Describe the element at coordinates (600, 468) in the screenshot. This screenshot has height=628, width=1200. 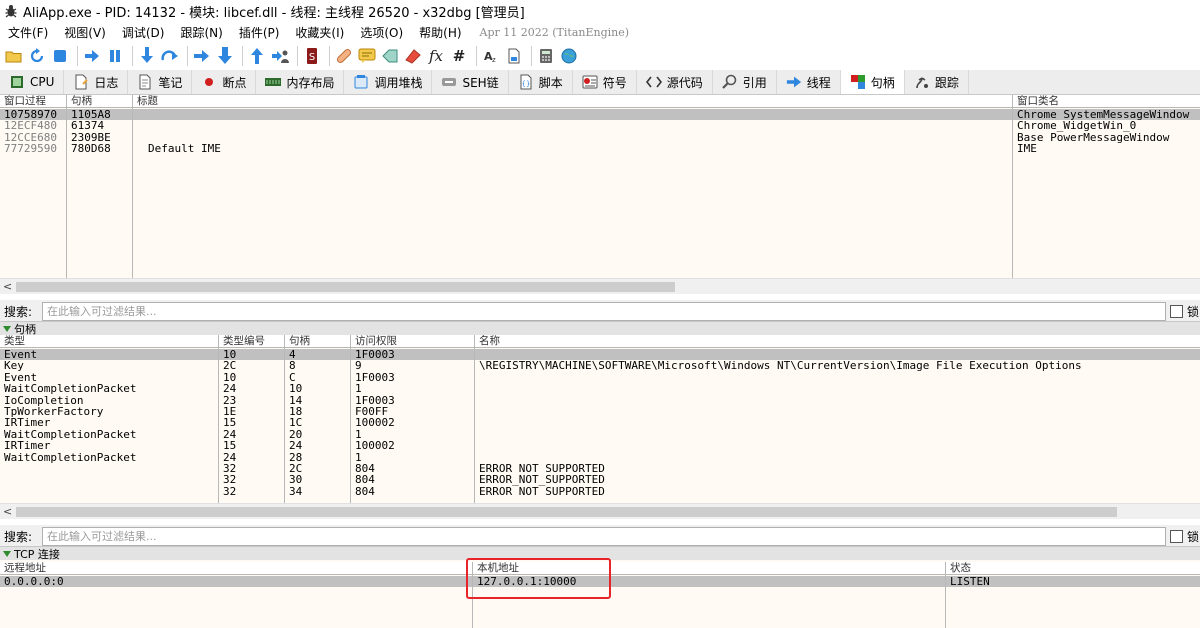
I see `table-row: 32 2C 804 ERROR_NOT_SUPPORTED` at that location.